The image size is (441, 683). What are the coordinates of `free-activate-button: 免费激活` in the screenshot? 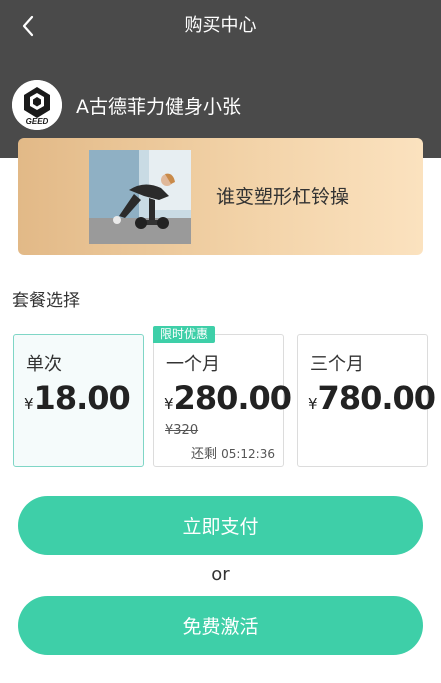 It's located at (220, 625).